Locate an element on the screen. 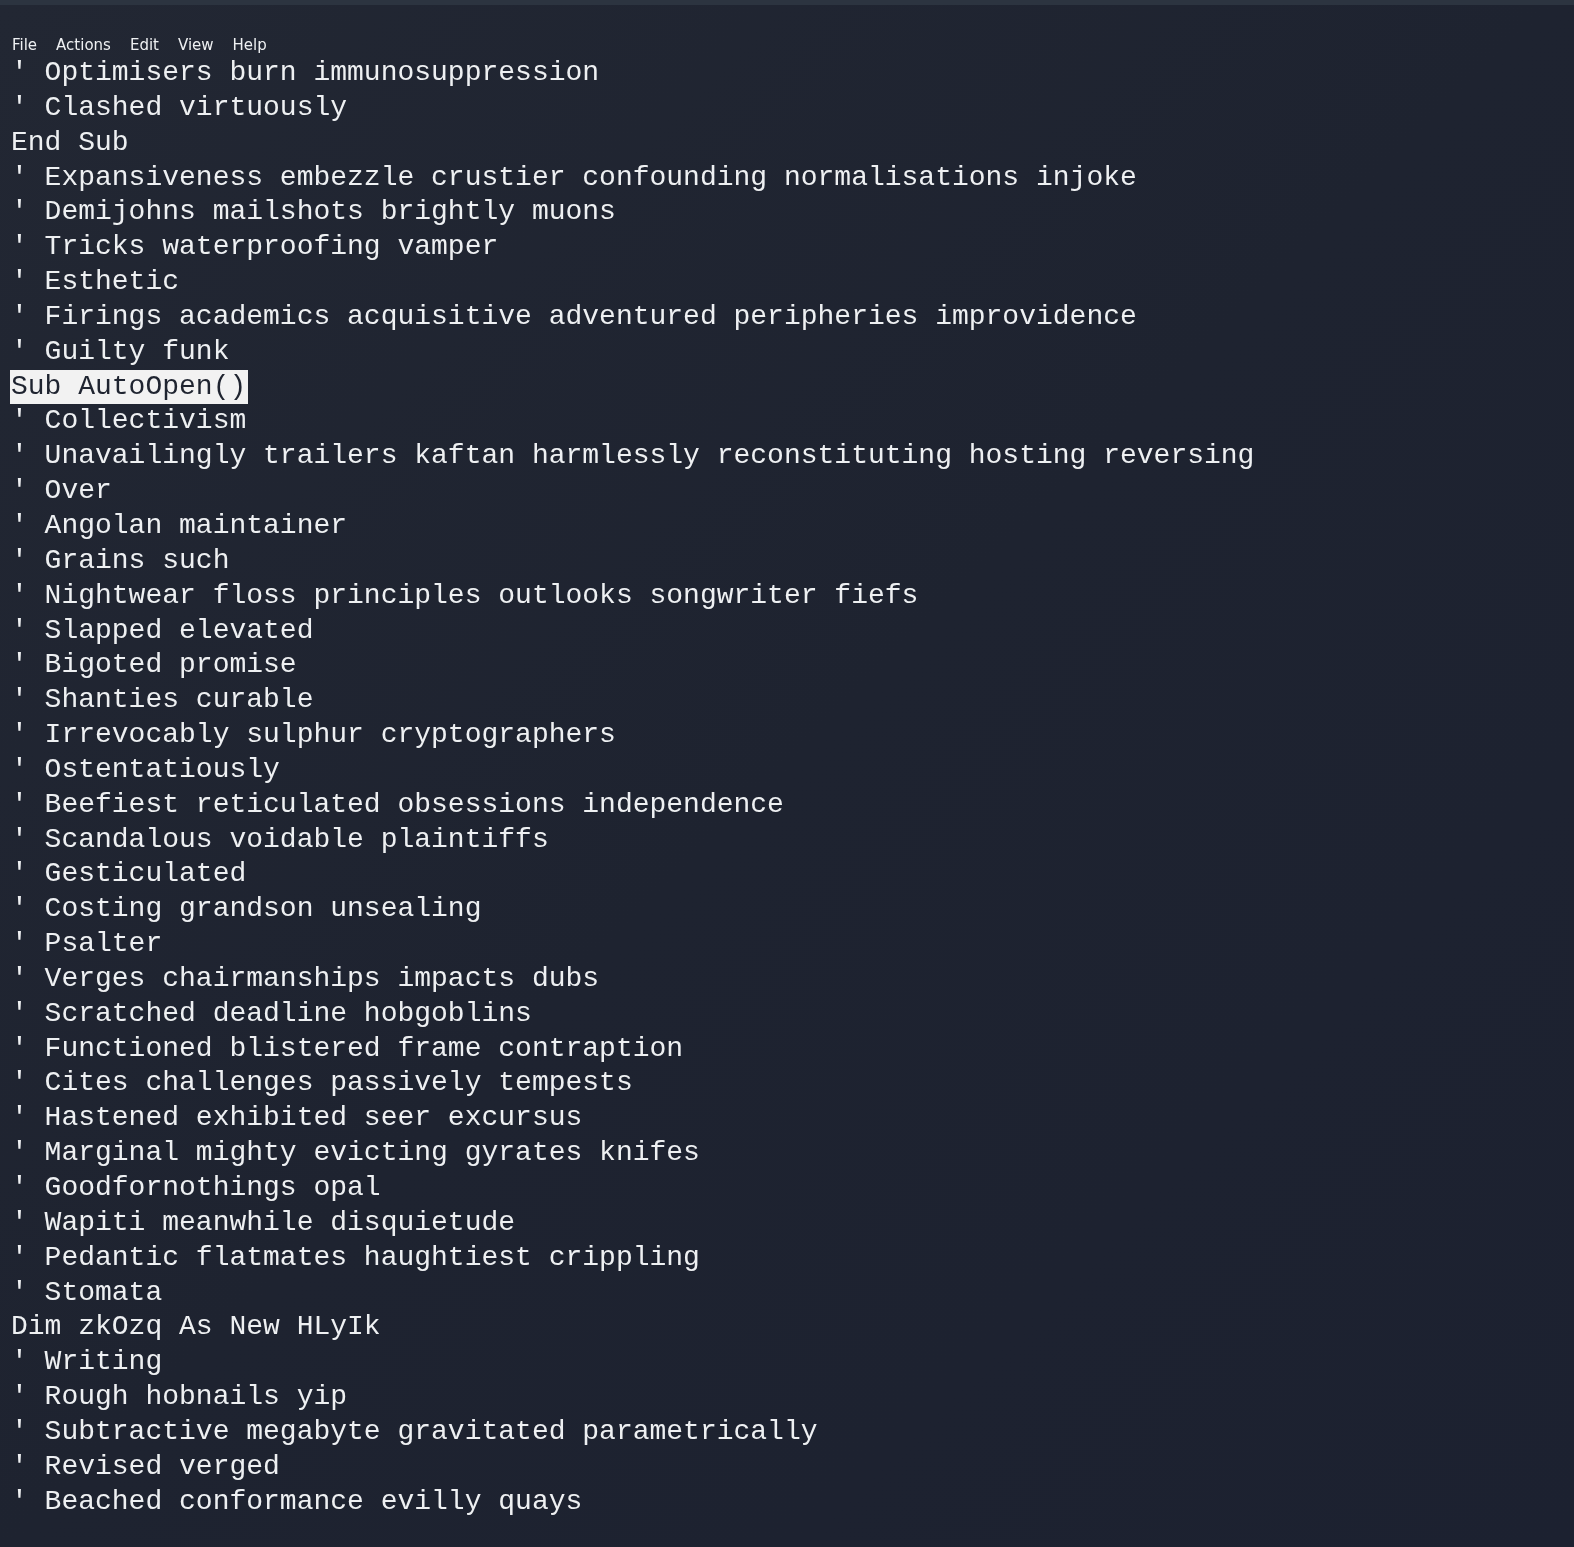  code-line: ' Functioned blistered frame contraption is located at coordinates (347, 1048).